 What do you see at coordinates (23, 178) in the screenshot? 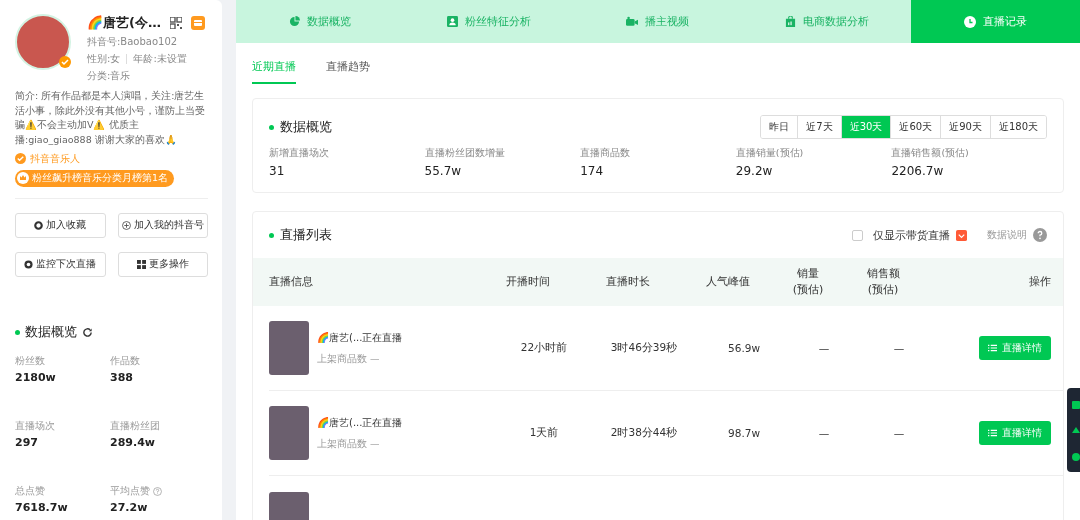
I see `crown-icon` at bounding box center [23, 178].